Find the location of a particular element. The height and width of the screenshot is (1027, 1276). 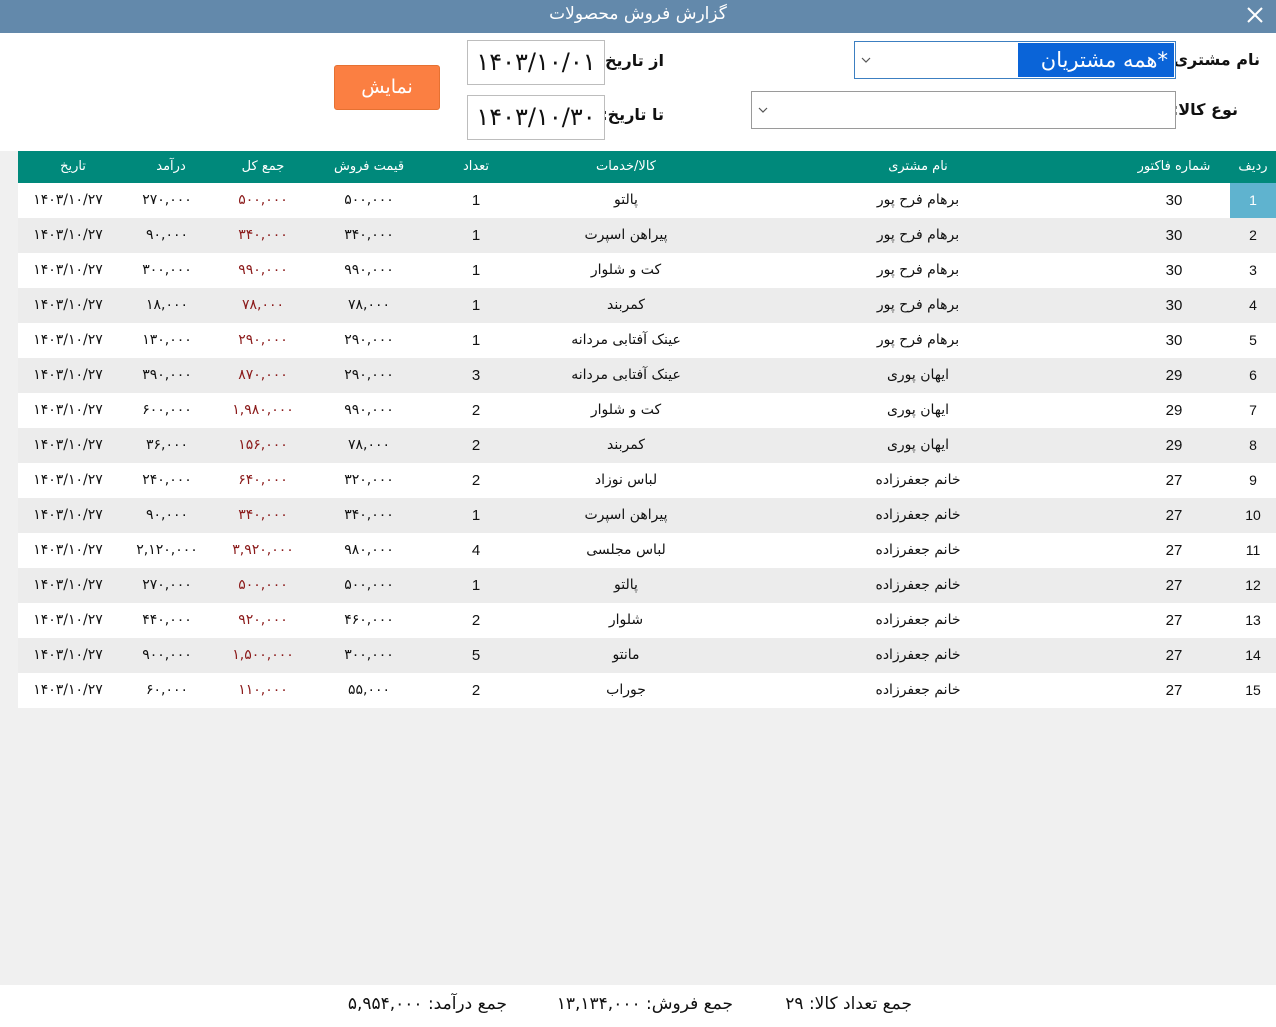

cell-qty: 4 is located at coordinates (476, 550).